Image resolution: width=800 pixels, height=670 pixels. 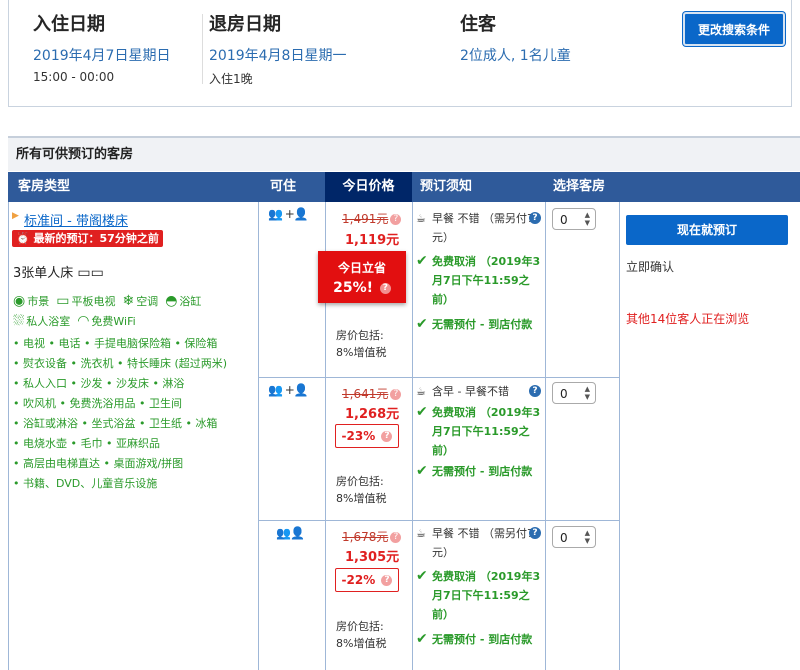 What do you see at coordinates (353, 288) in the screenshot?
I see `deal-percent: 25%!` at bounding box center [353, 288].